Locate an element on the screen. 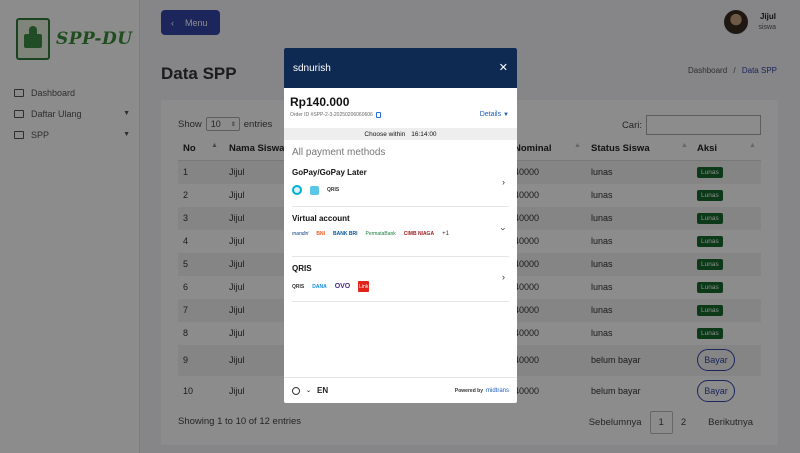  mandiri-logo-icon: mandiri is located at coordinates (300, 234).